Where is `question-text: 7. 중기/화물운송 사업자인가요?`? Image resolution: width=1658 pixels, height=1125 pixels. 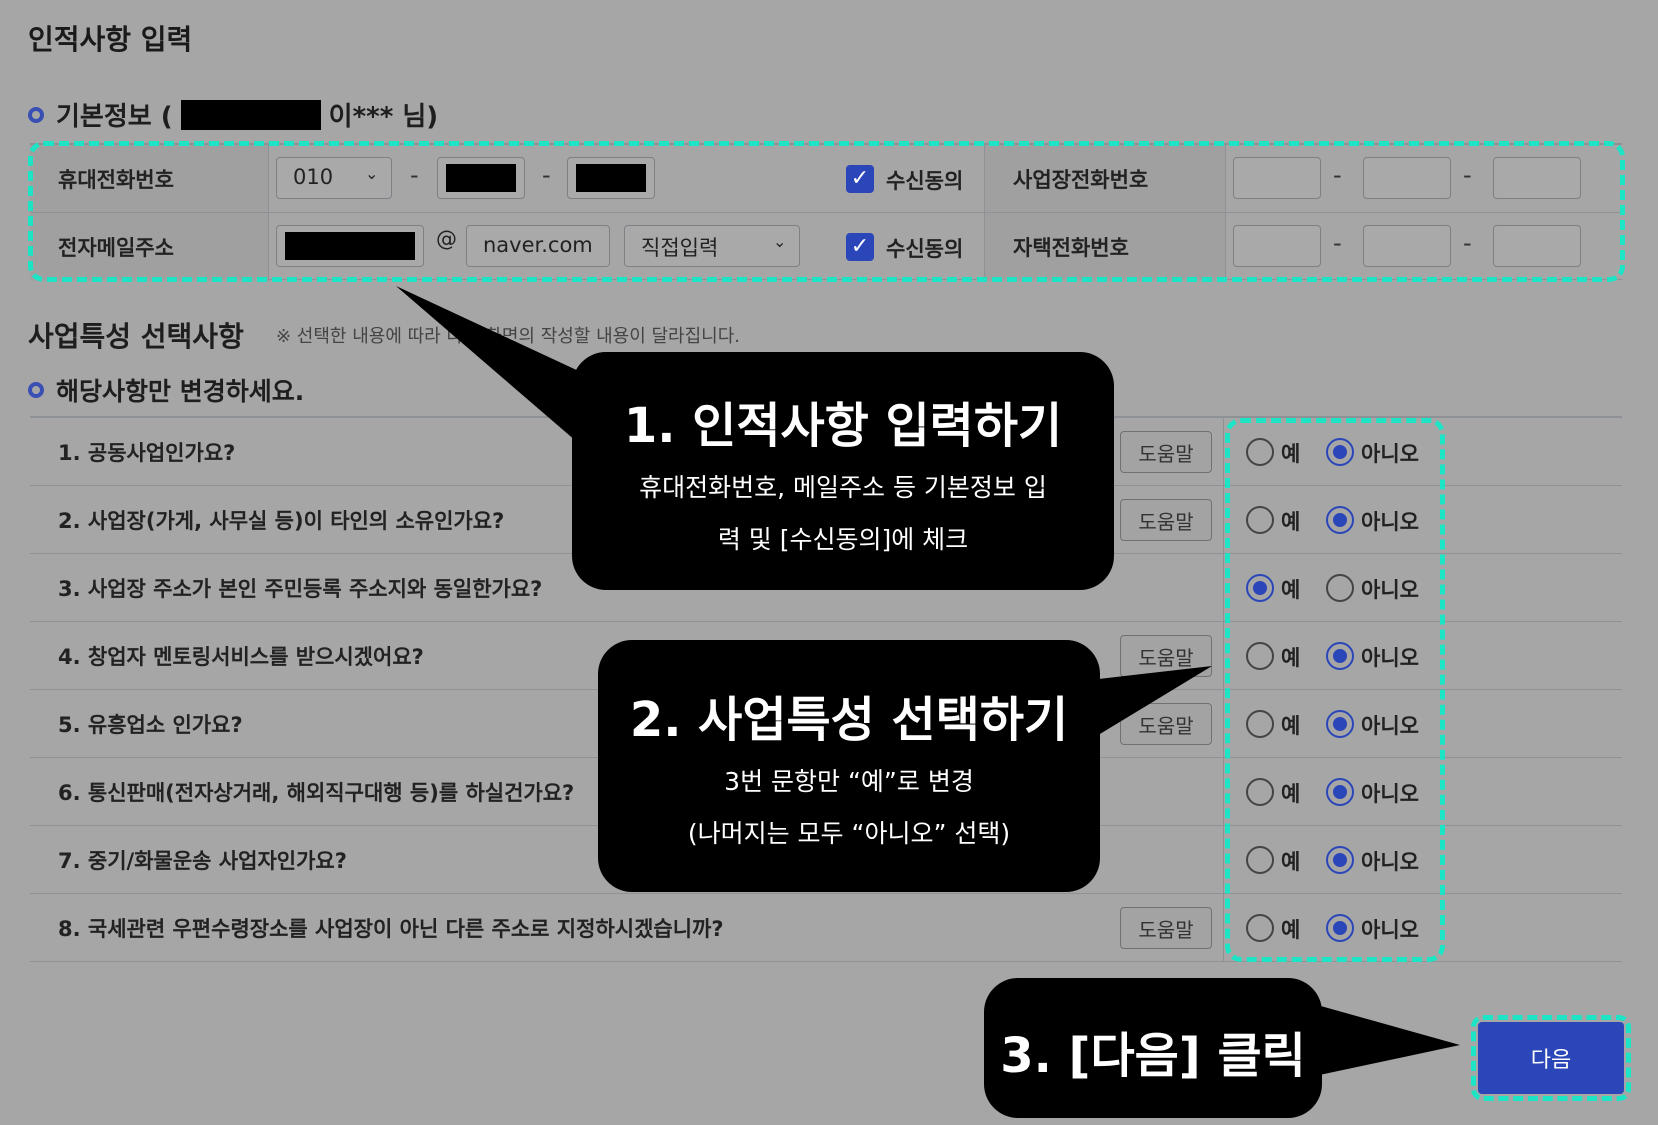
question-text: 7. 중기/화물운송 사업자인가요? is located at coordinates (202, 860).